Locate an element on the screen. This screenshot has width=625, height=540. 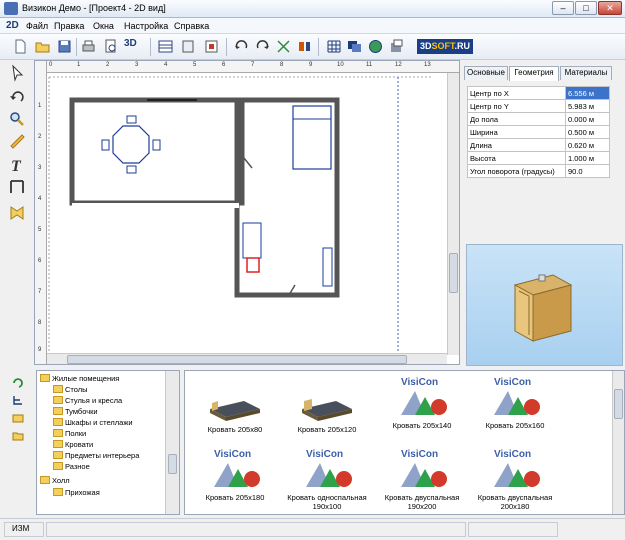
menu-settings: Настройка is located at coordinates (146, 26).